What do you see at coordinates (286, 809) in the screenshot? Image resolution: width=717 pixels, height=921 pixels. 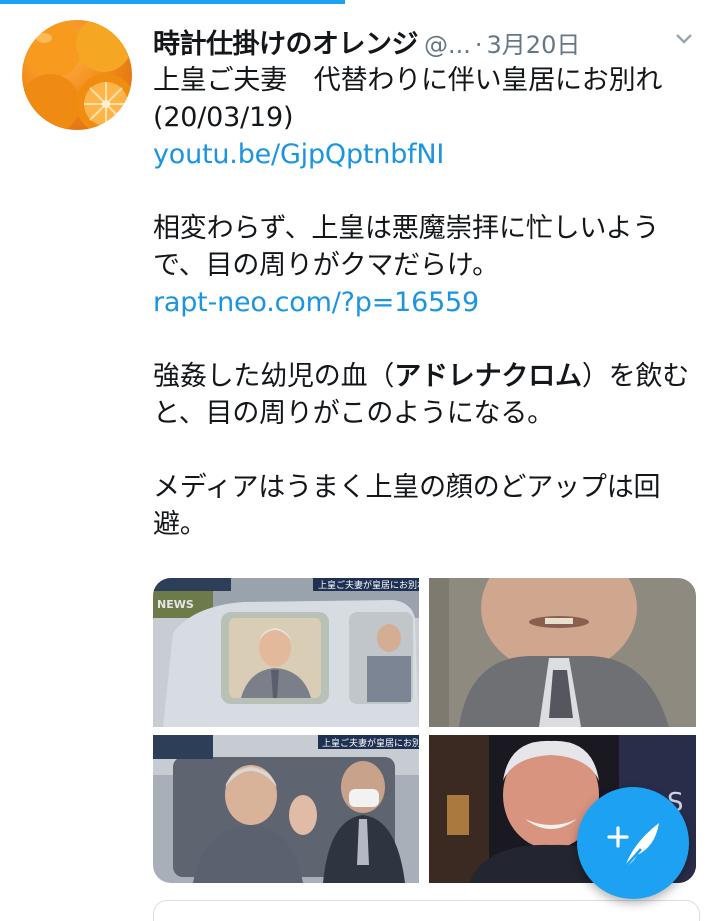 I see `media-image-3: 上皇ご夫妻が皇居にお別れ` at bounding box center [286, 809].